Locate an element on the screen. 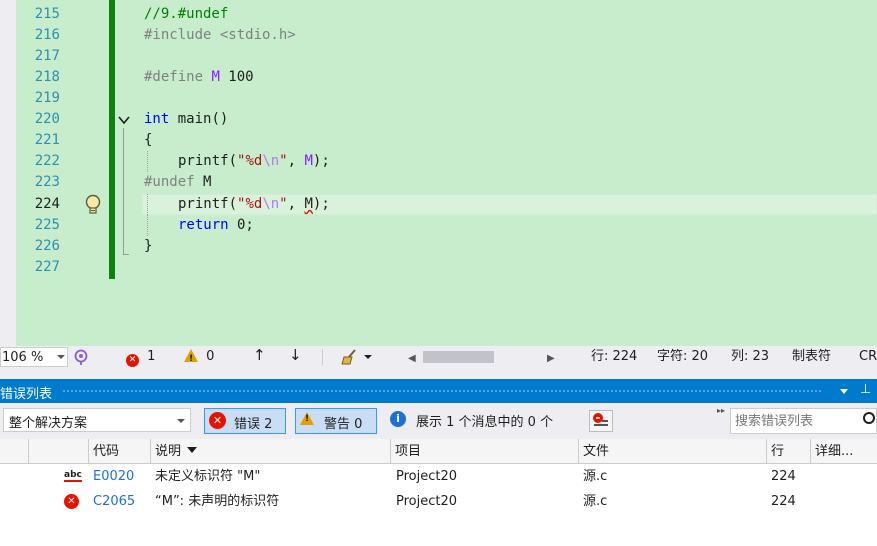 The image size is (877, 546). arrow-up-icon: ↑ is located at coordinates (259, 355).